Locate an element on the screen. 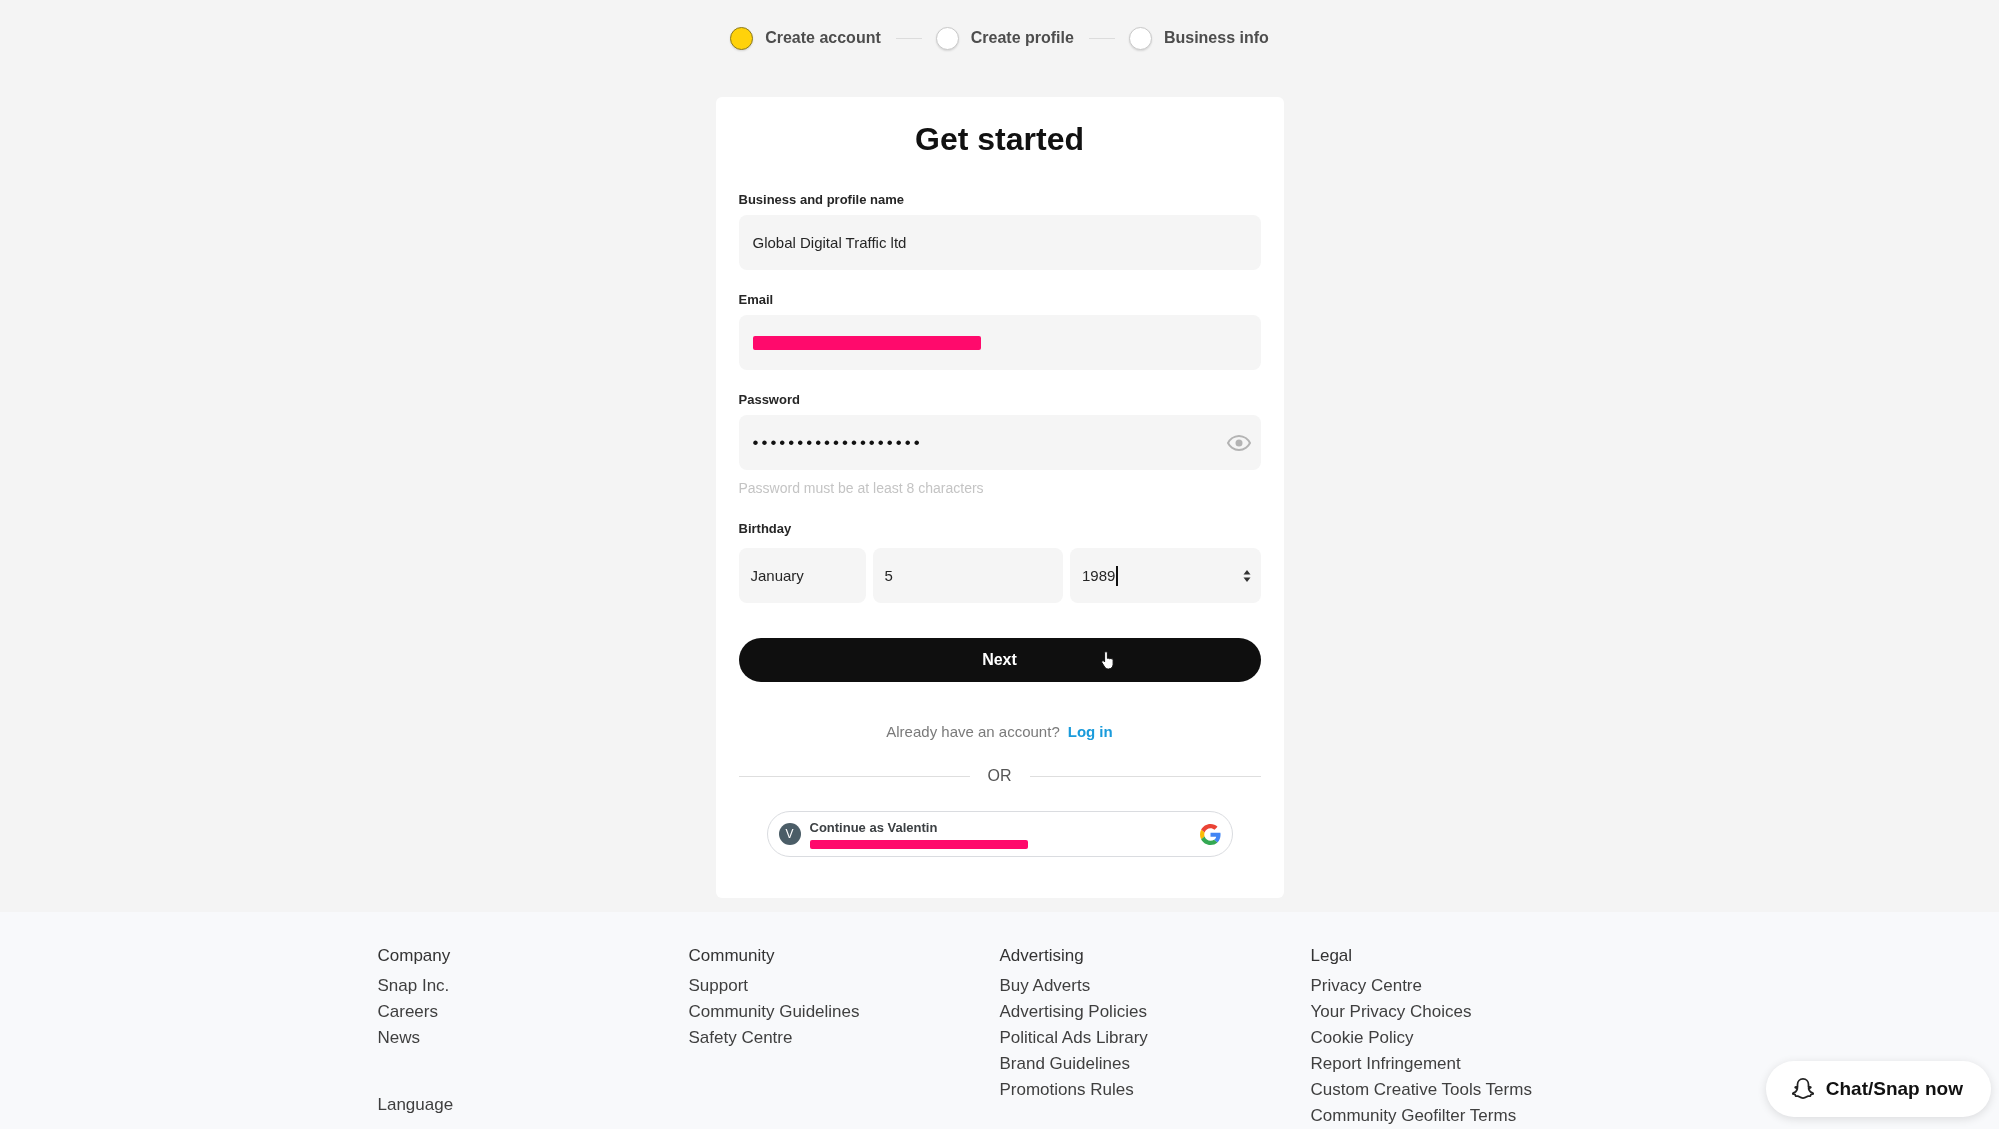  footer-link: Custom Creative Tools Terms is located at coordinates (1421, 1090).